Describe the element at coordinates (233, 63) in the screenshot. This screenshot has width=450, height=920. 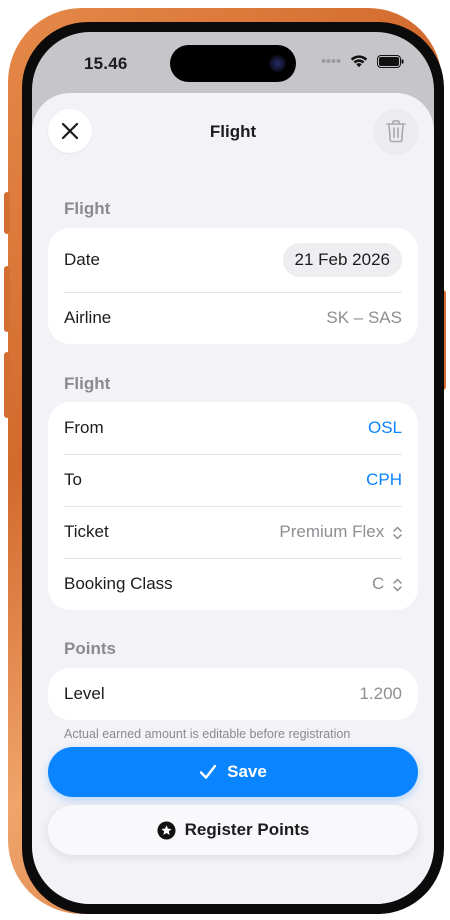
I see `dynamic-island` at that location.